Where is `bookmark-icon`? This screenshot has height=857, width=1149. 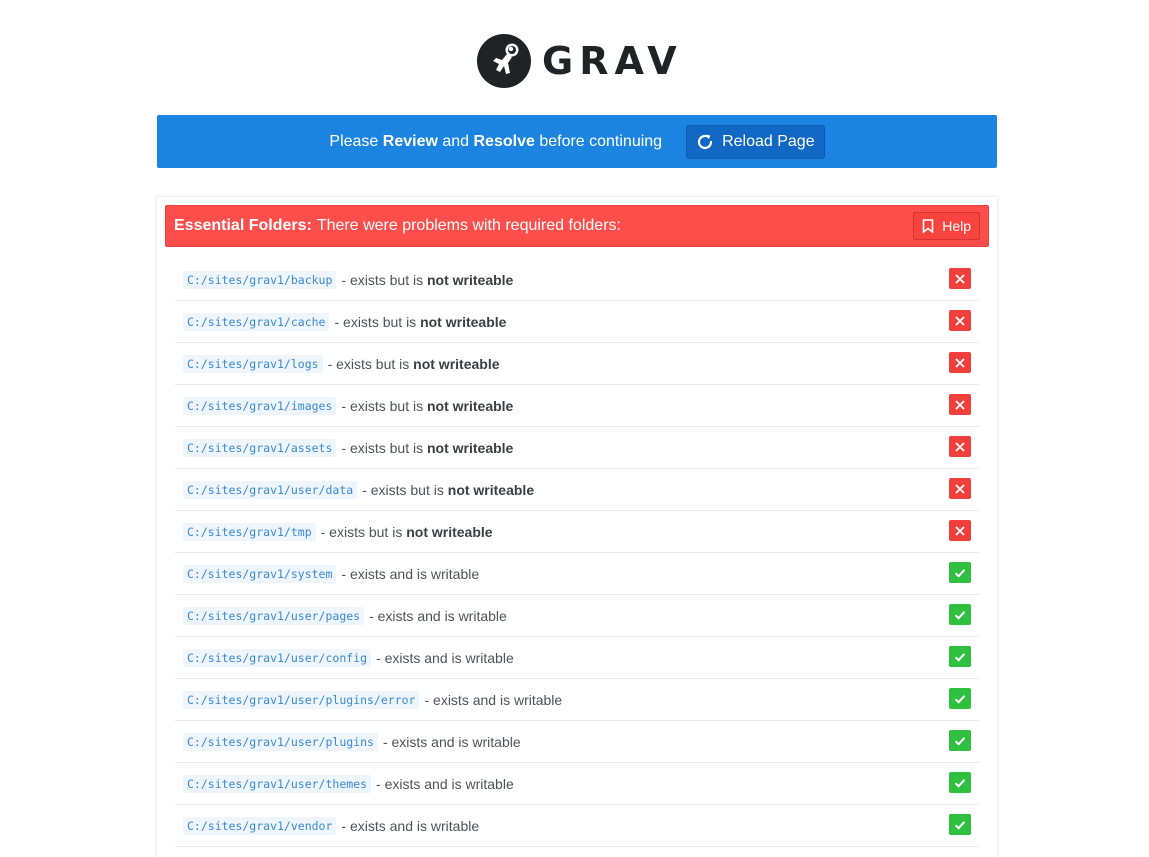
bookmark-icon is located at coordinates (928, 226).